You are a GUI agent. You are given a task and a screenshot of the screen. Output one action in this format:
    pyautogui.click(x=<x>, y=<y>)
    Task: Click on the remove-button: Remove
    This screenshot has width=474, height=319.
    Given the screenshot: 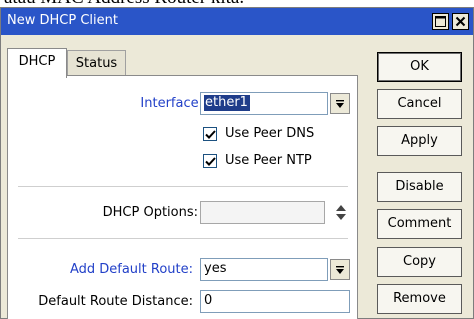 What is the action you would take?
    pyautogui.click(x=419, y=299)
    